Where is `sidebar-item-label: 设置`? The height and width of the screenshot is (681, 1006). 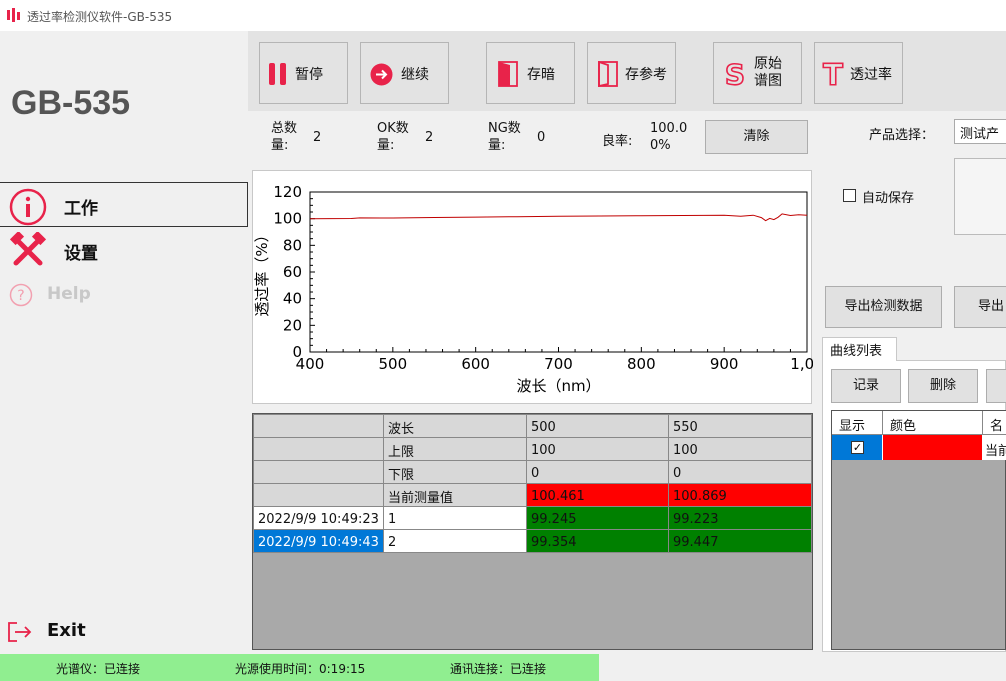
sidebar-item-label: 设置 is located at coordinates (81, 254).